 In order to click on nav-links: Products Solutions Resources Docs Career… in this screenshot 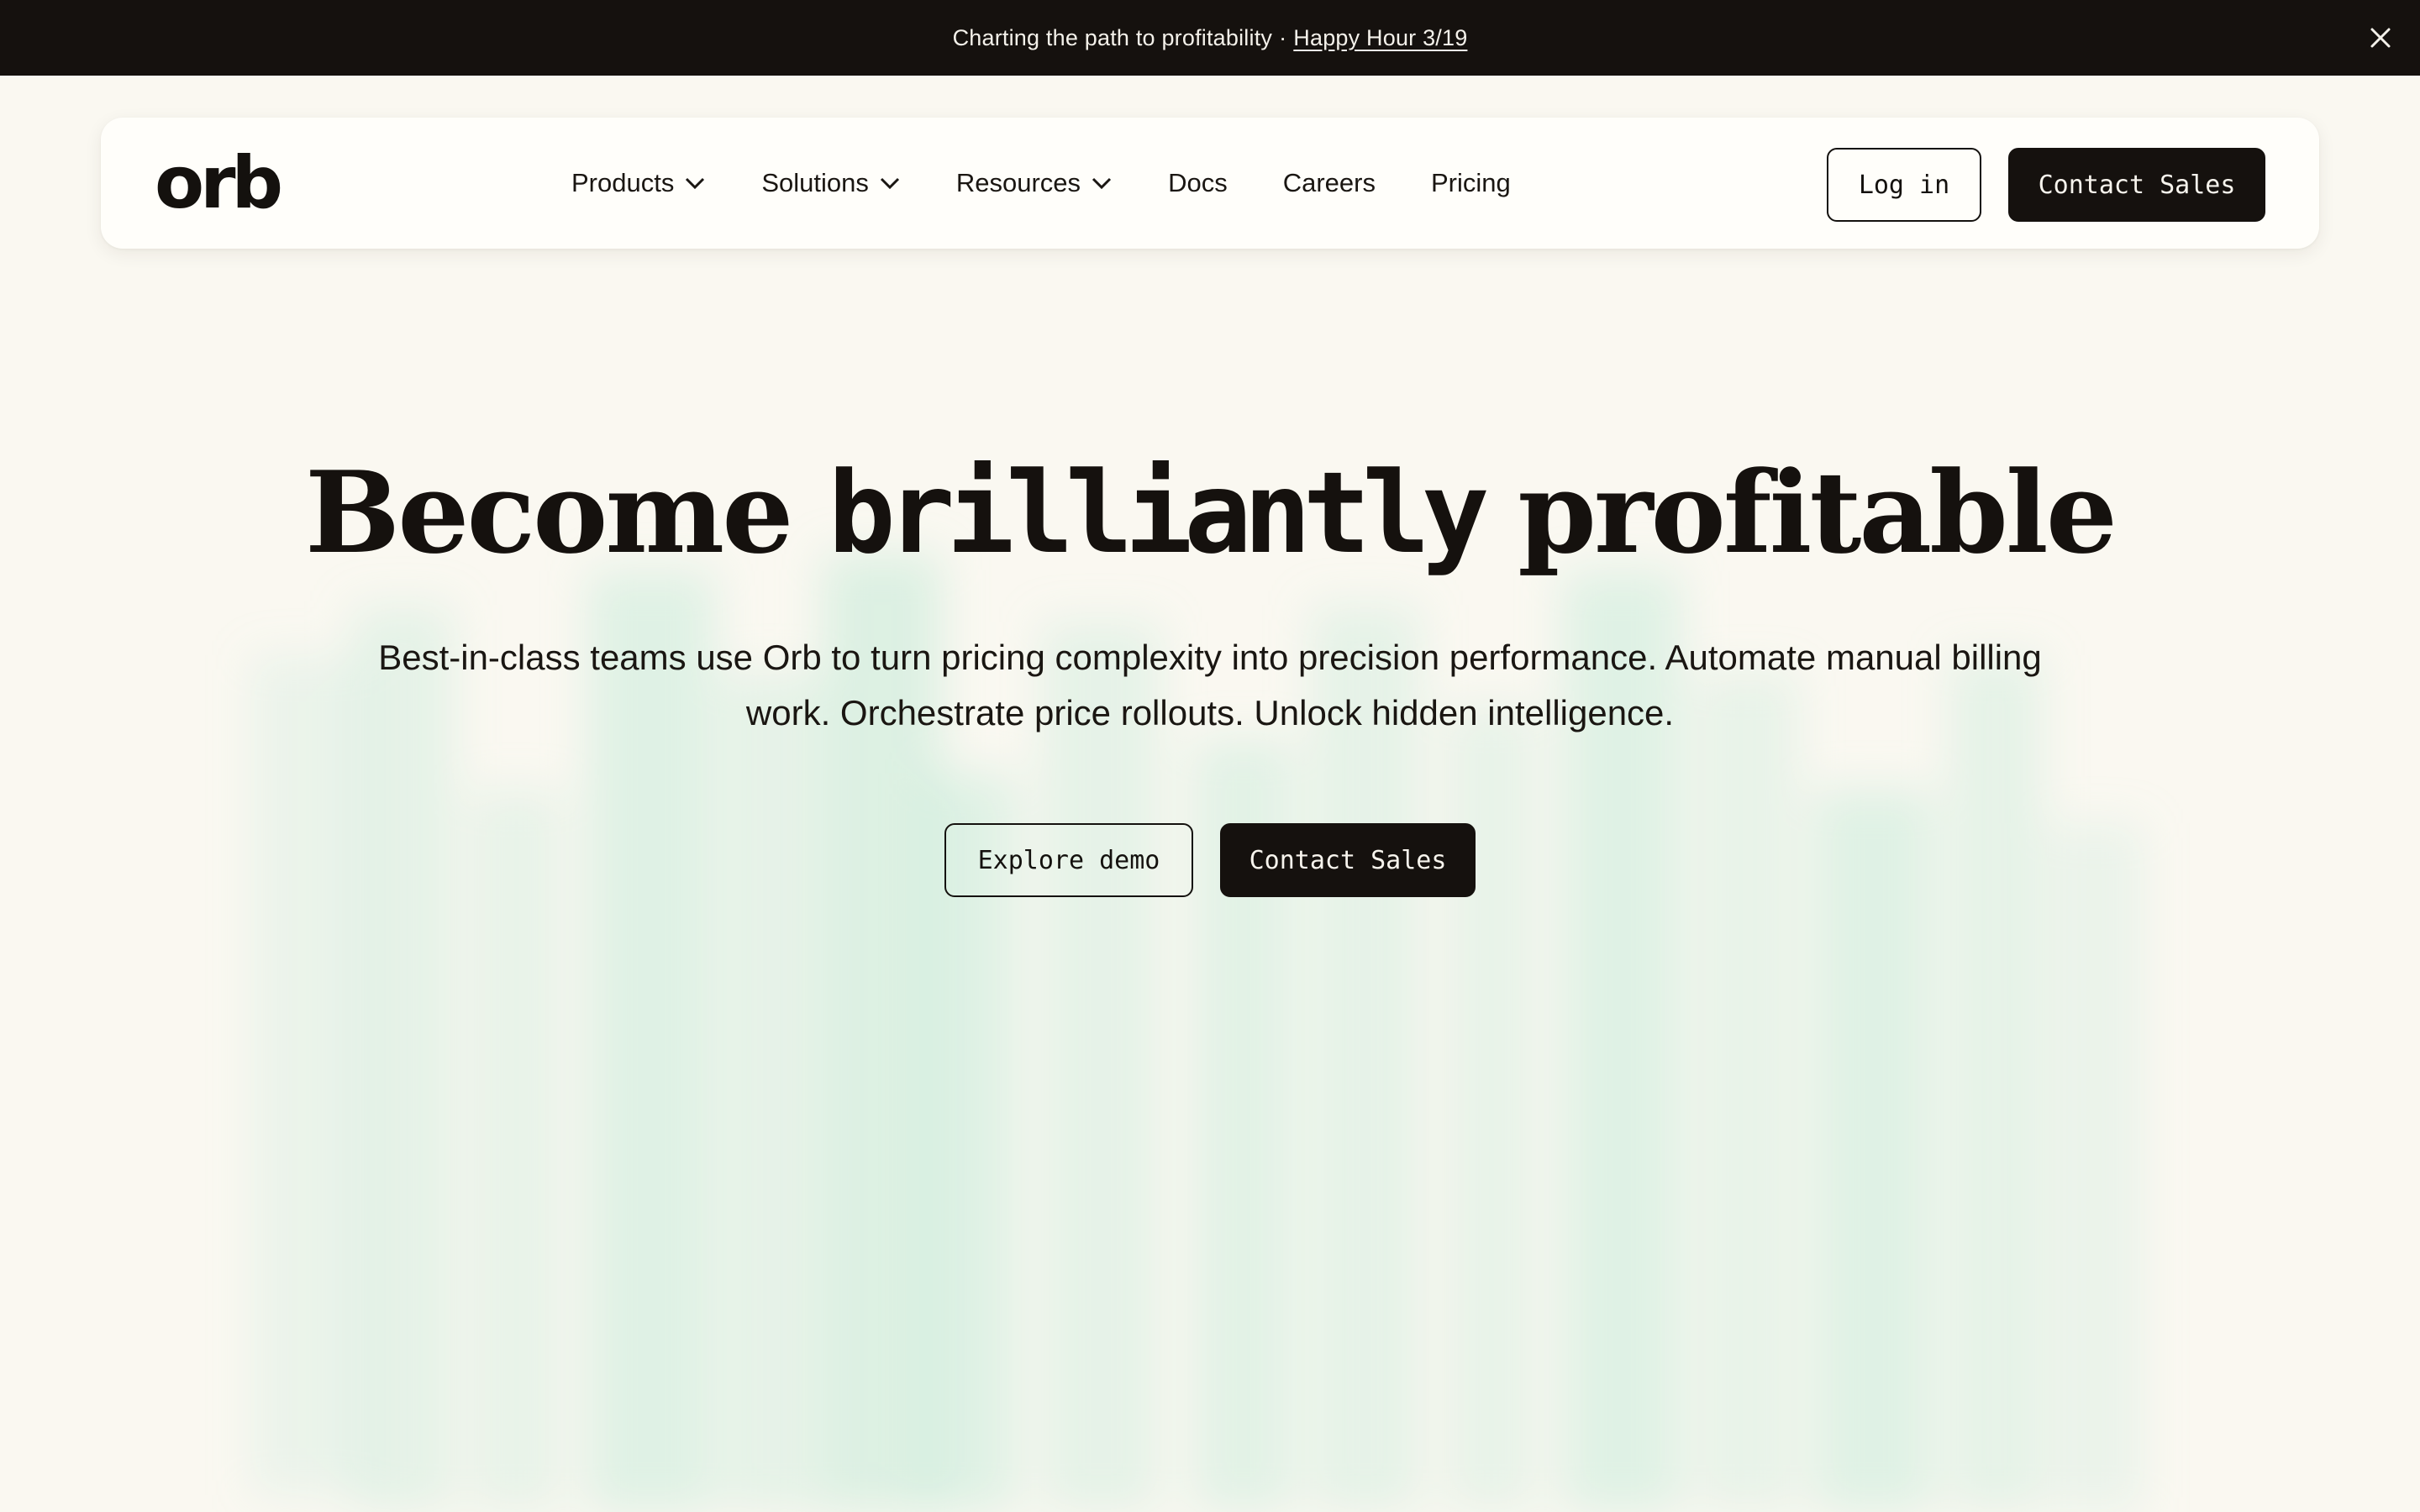, I will do `click(1068, 183)`.